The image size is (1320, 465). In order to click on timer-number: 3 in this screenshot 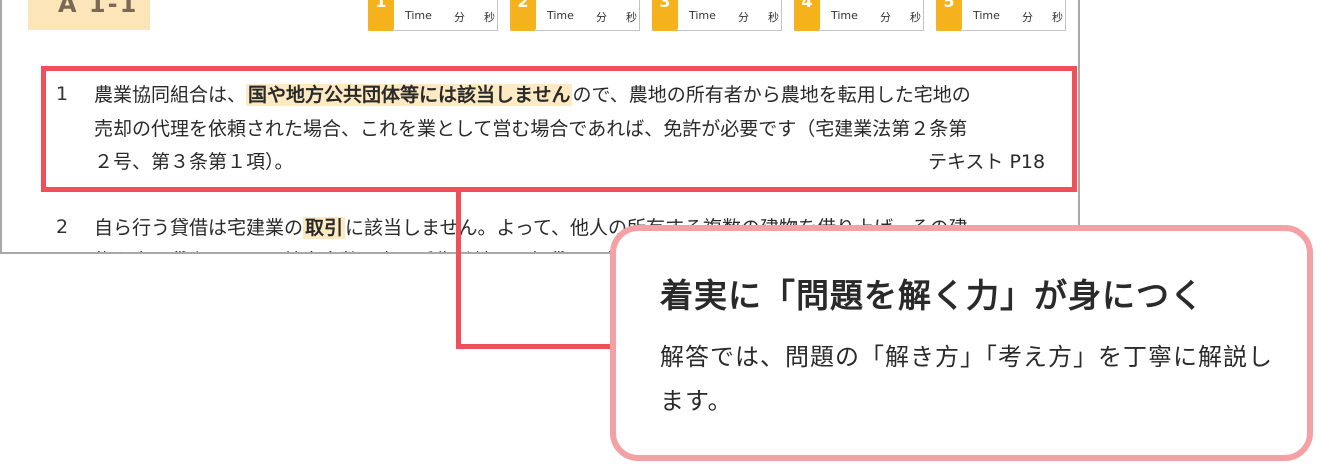, I will do `click(665, 15)`.